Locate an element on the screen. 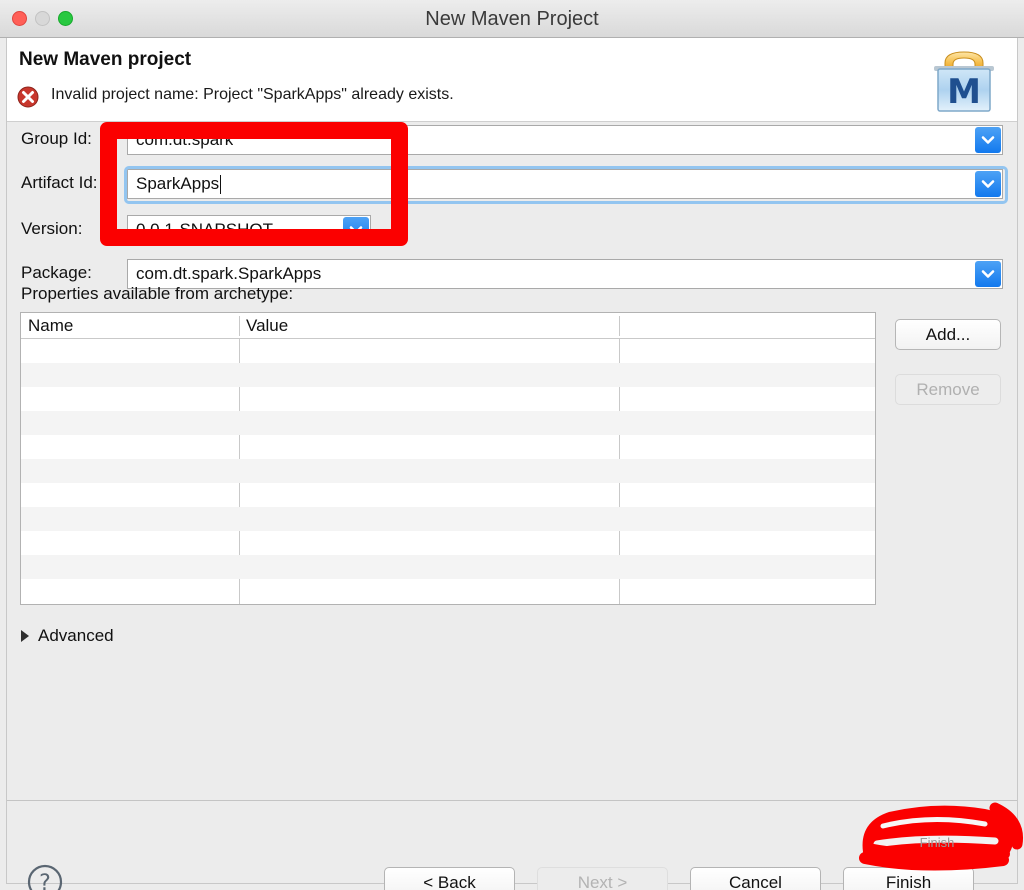  footer-divider is located at coordinates (512, 800).